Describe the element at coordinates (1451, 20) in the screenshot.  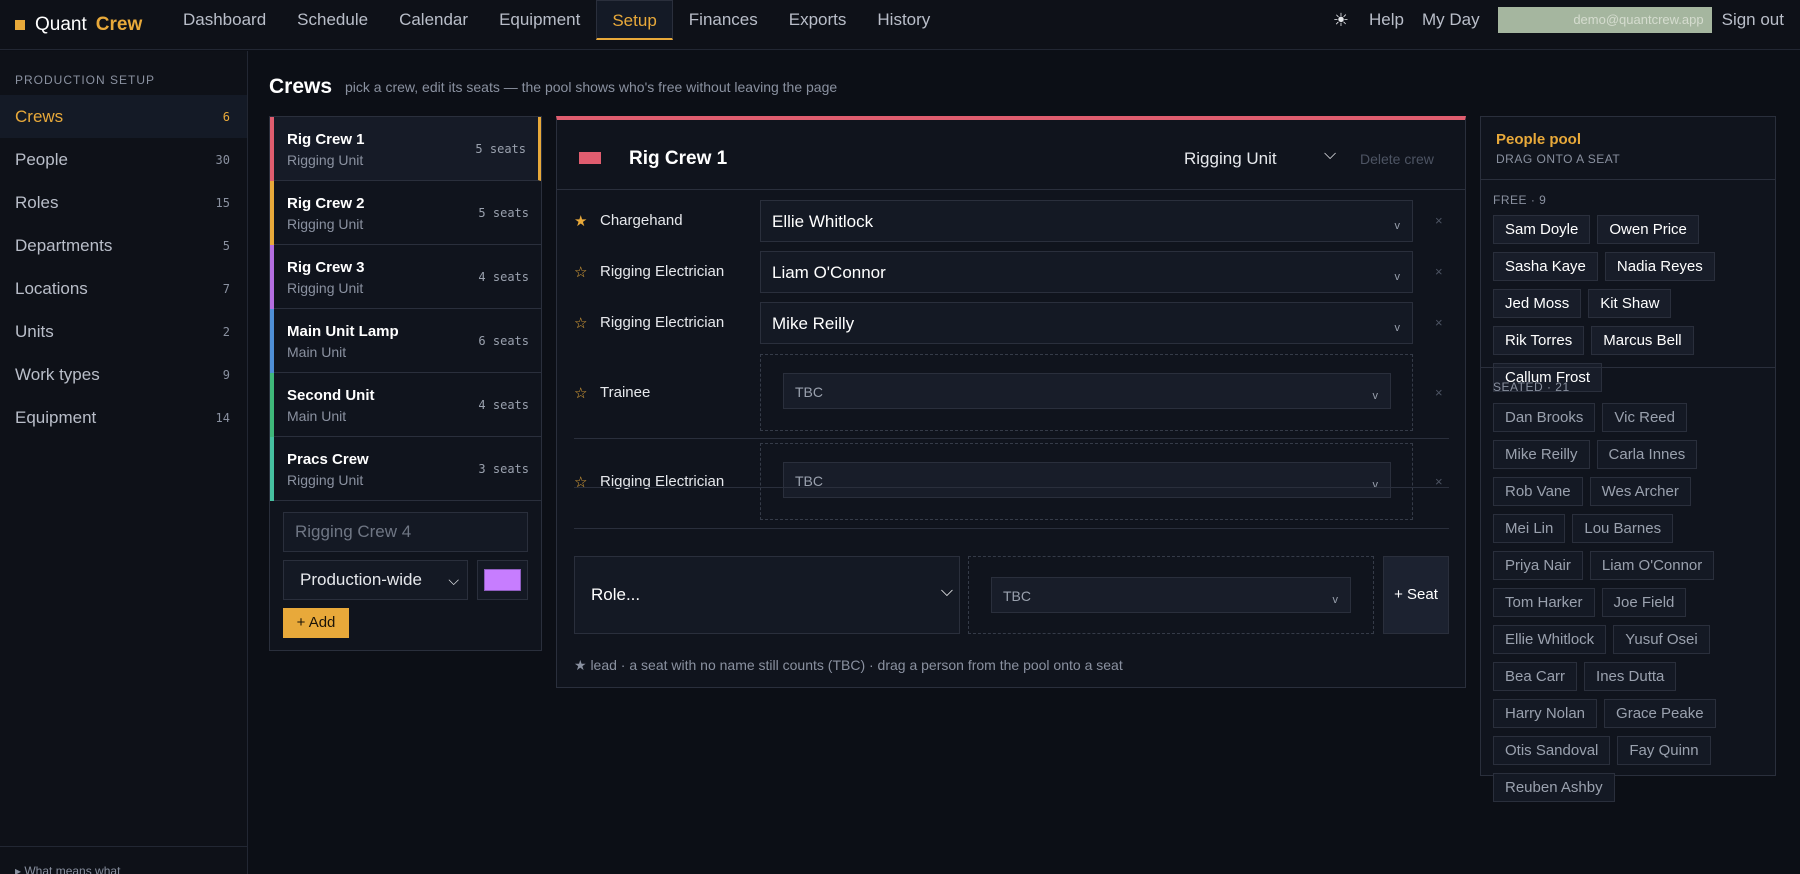
I see `my-day-link: My Day` at that location.